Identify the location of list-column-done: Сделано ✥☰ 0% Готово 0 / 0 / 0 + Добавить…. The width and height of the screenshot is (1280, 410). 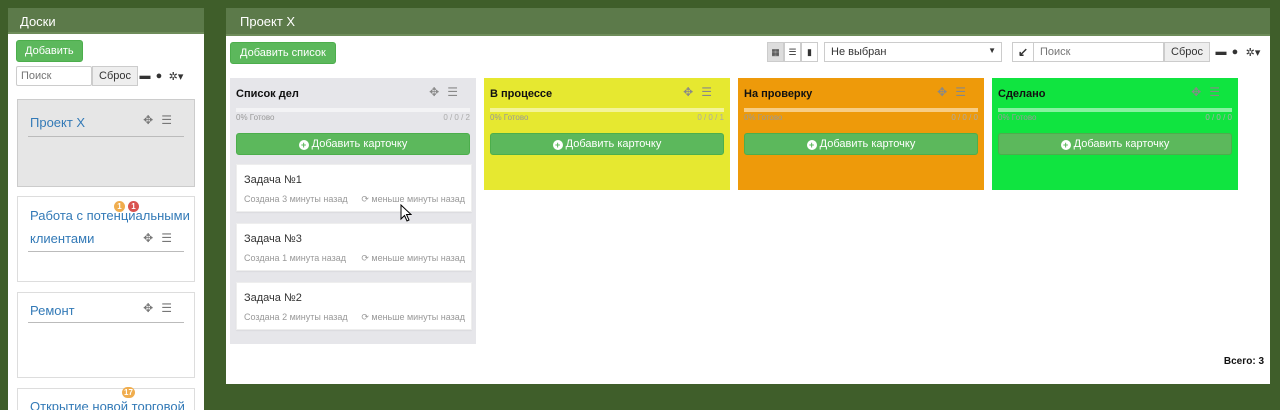
(1115, 134).